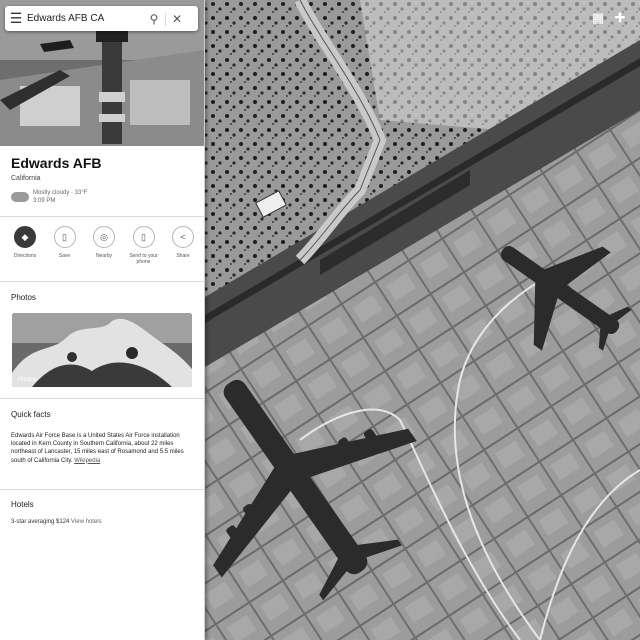 The width and height of the screenshot is (640, 640). Describe the element at coordinates (183, 237) in the screenshot. I see `share-icon: <` at that location.